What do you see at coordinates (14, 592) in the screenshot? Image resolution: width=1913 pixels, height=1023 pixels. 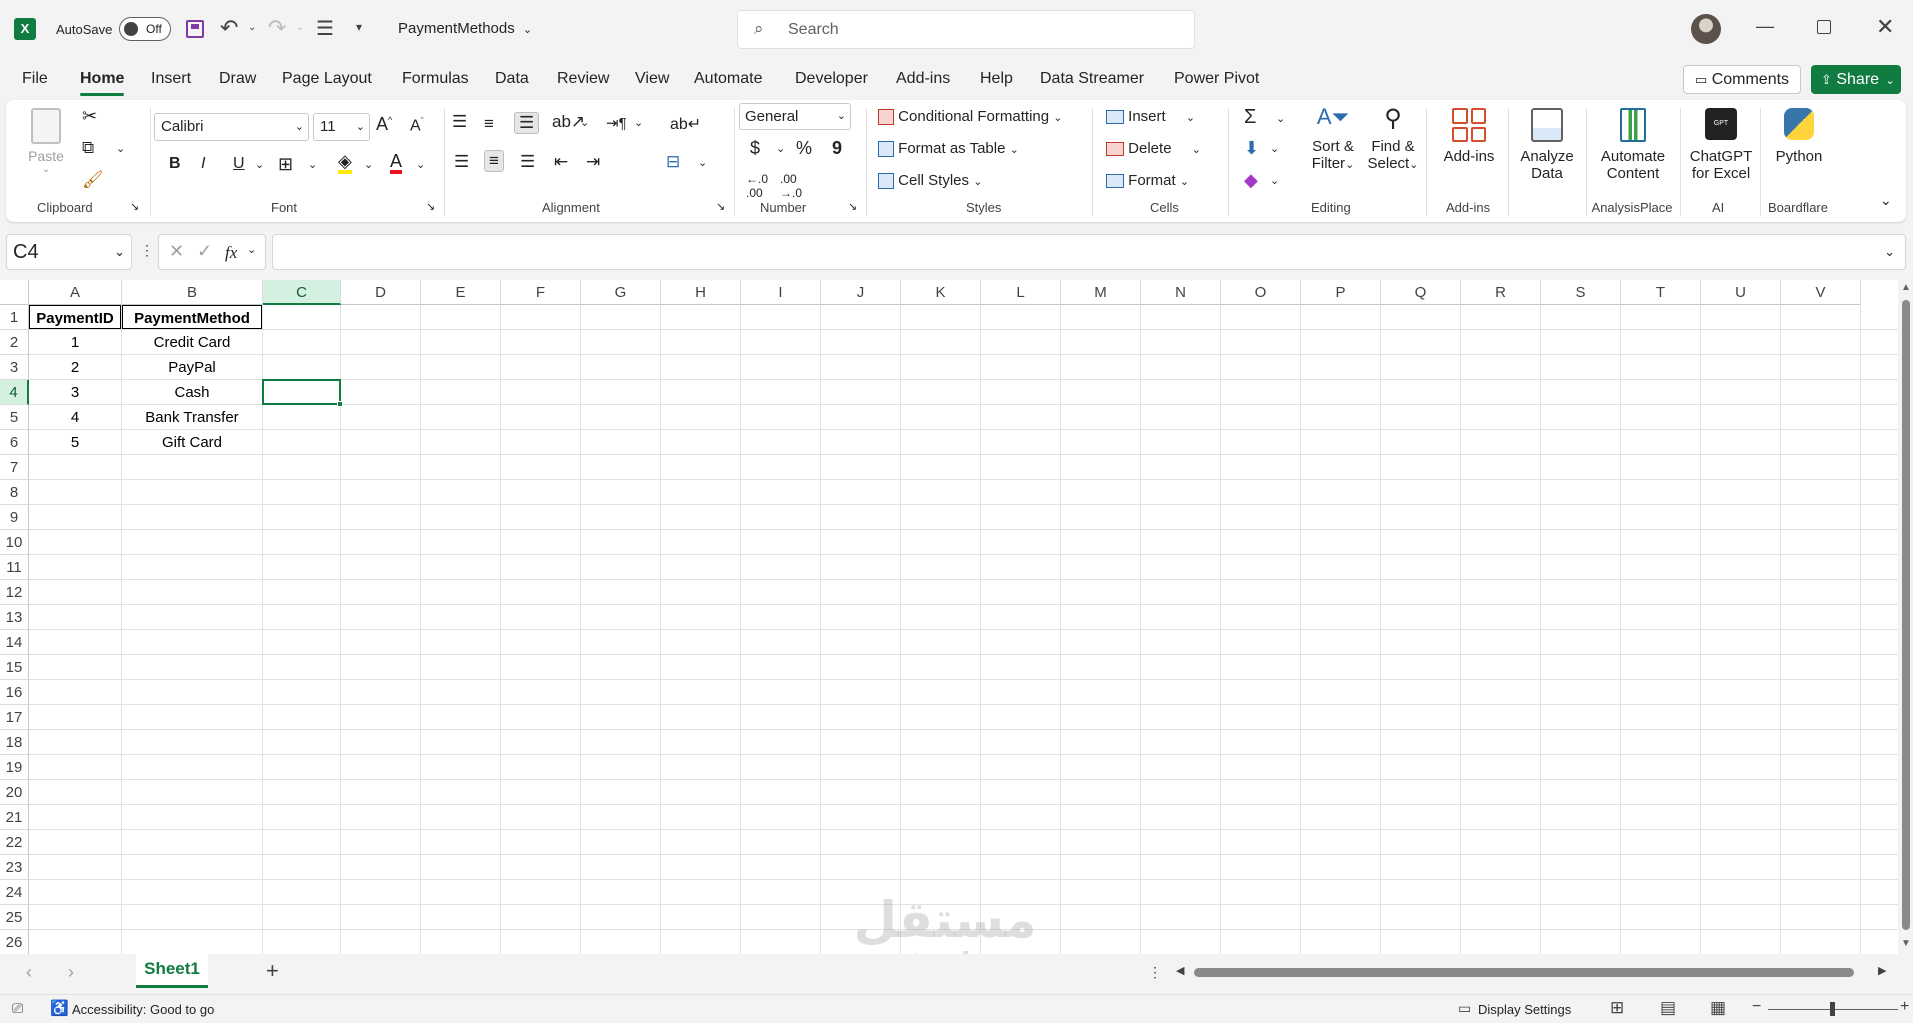 I see `row-header-12: 12` at bounding box center [14, 592].